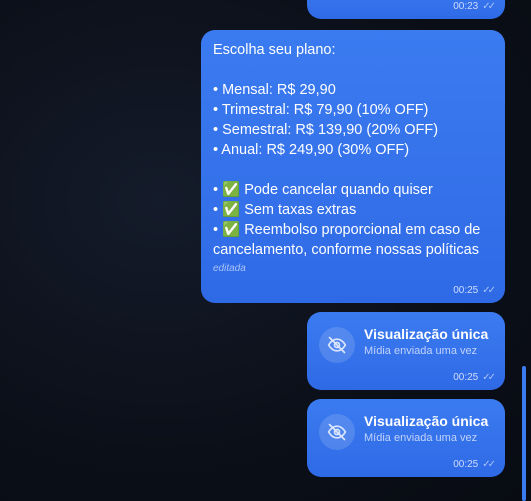 This screenshot has width=531, height=501. Describe the element at coordinates (466, 6) in the screenshot. I see `message-time: 00:23` at that location.